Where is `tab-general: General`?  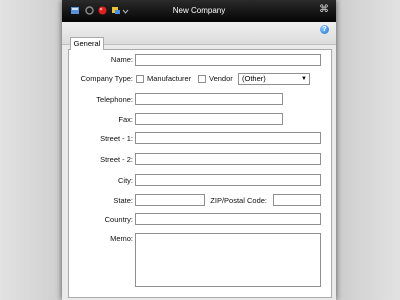
tab-general: General is located at coordinates (87, 43).